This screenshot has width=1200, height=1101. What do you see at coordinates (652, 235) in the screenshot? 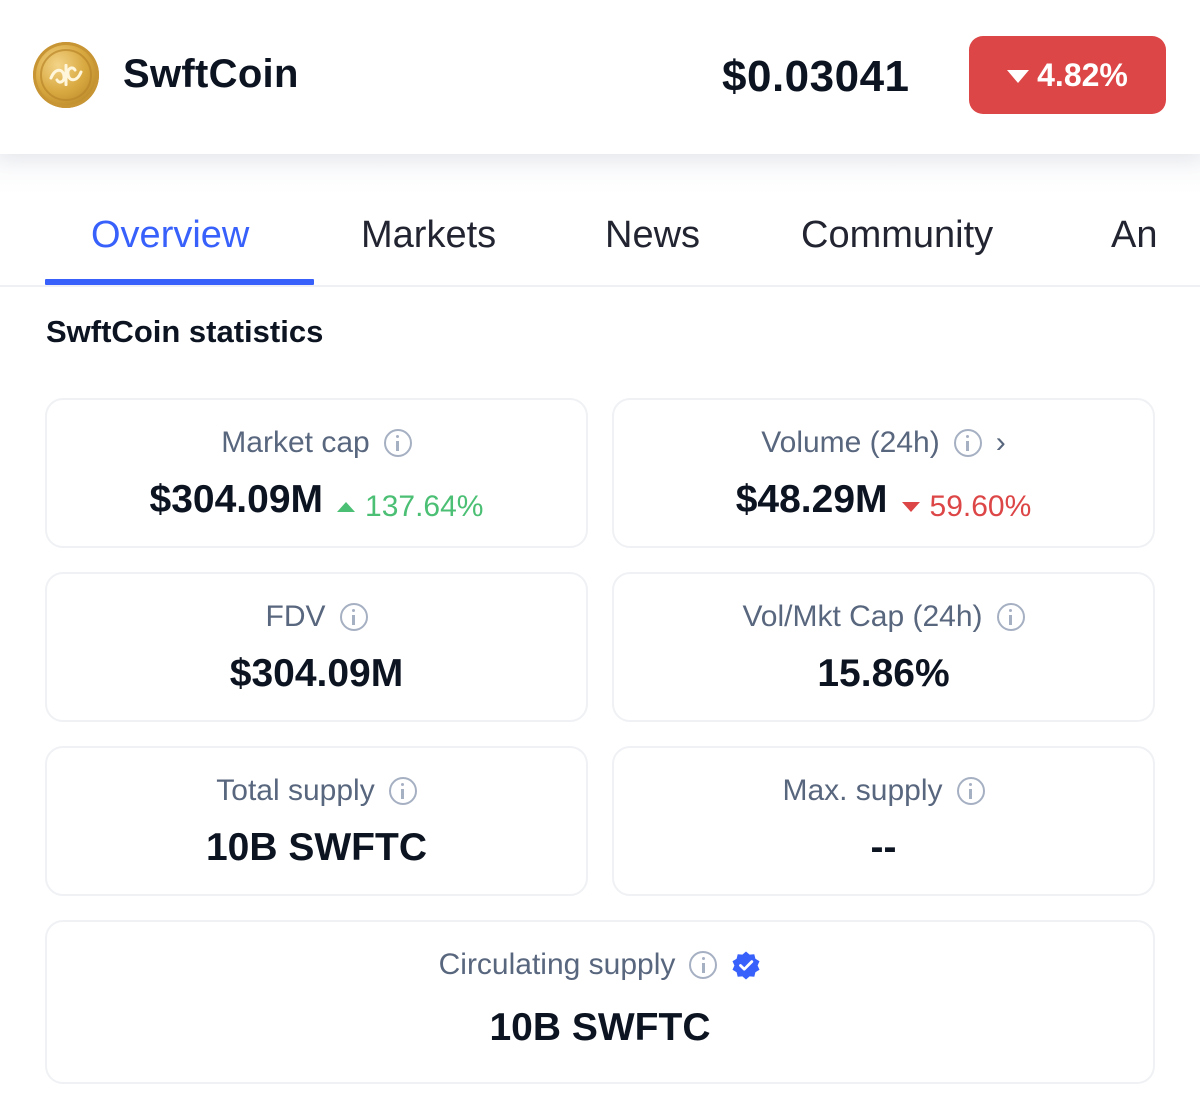
I see `tab-news: News` at bounding box center [652, 235].